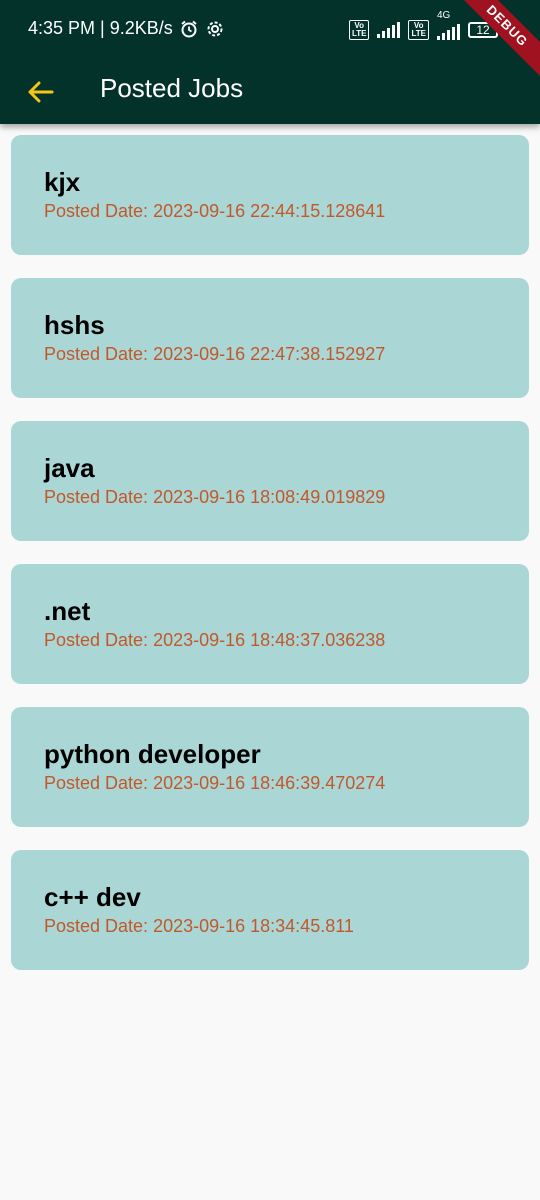 This screenshot has height=1200, width=540. I want to click on status-right: Vo LTE Vo LTE 4G 12, so click(424, 25).